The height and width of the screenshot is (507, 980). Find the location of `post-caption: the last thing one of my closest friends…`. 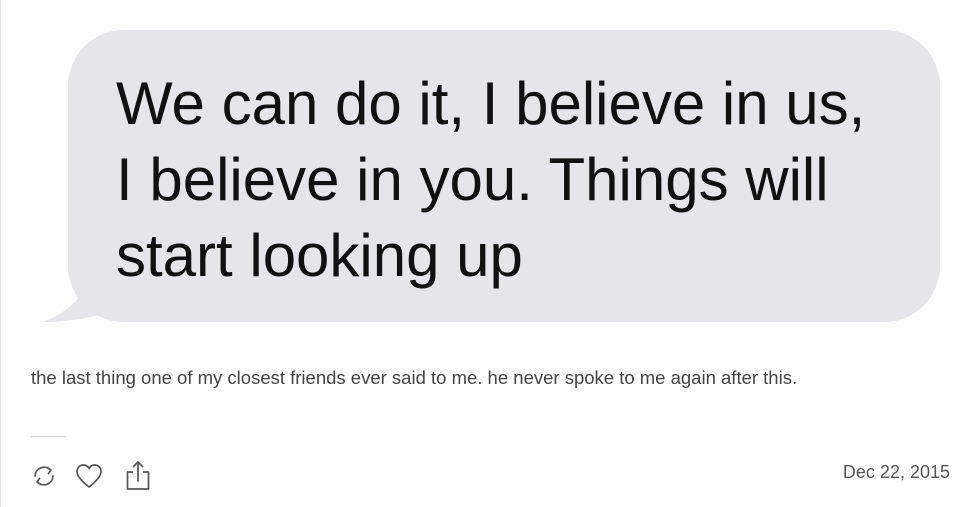

post-caption: the last thing one of my closest friends… is located at coordinates (414, 377).